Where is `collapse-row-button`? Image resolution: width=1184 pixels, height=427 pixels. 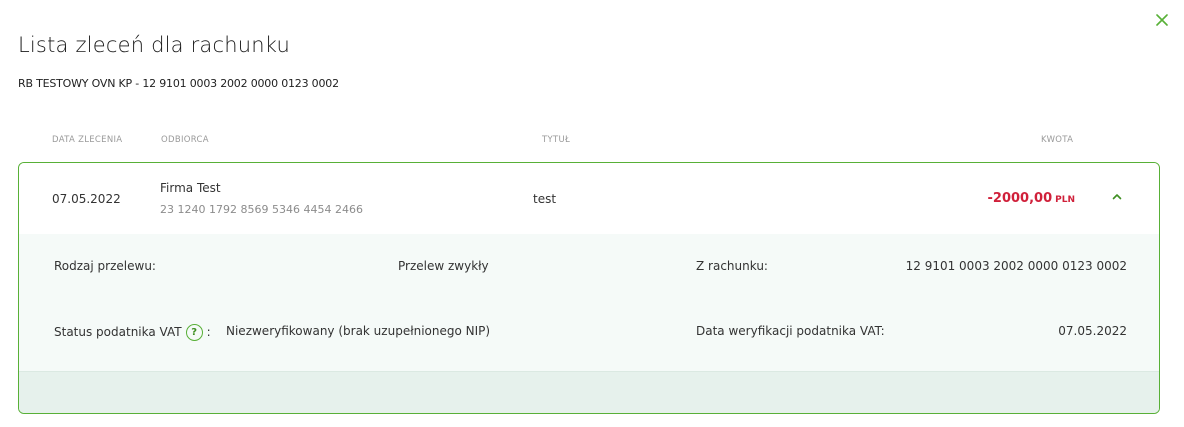 collapse-row-button is located at coordinates (1117, 196).